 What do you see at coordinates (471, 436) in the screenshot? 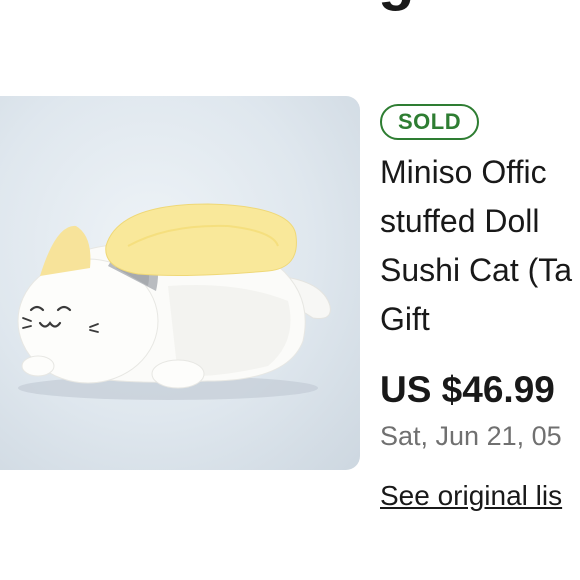
I see `sold-date: Sat, Jun 21, 05` at bounding box center [471, 436].